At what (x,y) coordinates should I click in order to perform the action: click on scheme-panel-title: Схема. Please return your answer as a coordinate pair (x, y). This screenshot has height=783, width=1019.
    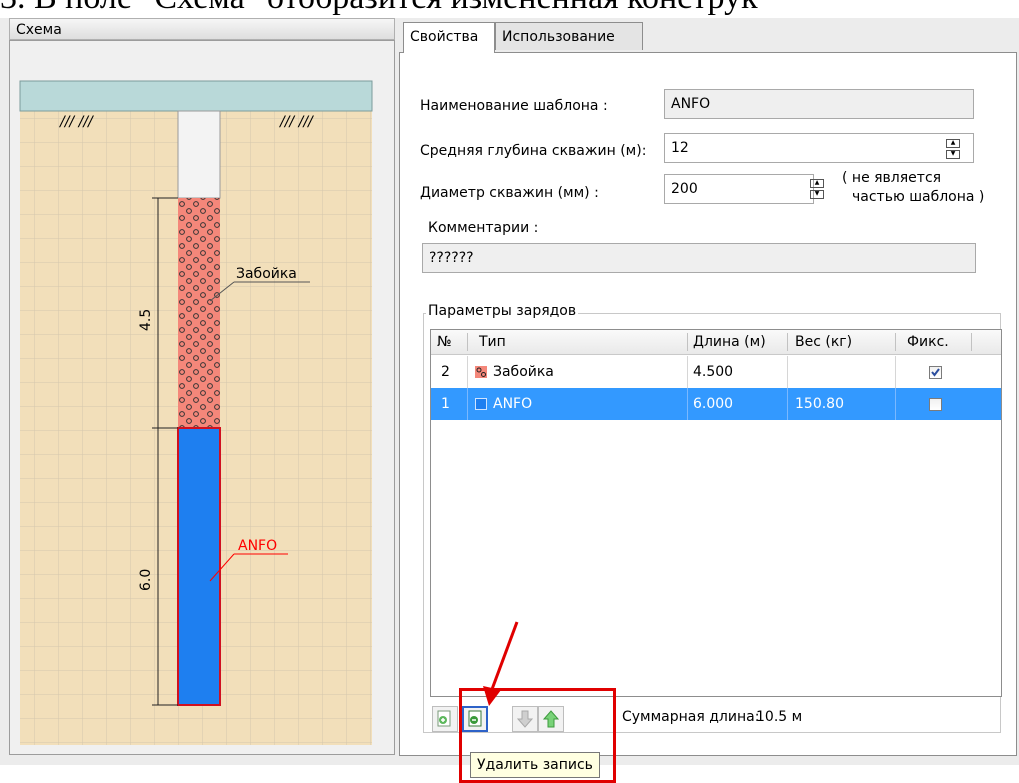
    Looking at the image, I should click on (202, 29).